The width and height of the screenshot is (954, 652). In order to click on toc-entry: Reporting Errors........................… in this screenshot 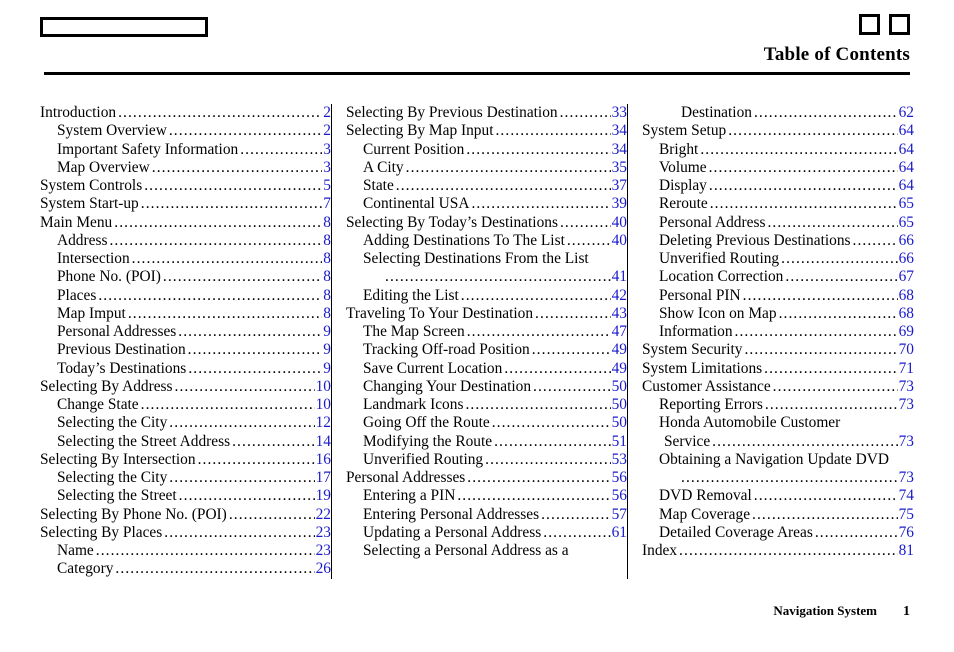, I will do `click(778, 405)`.